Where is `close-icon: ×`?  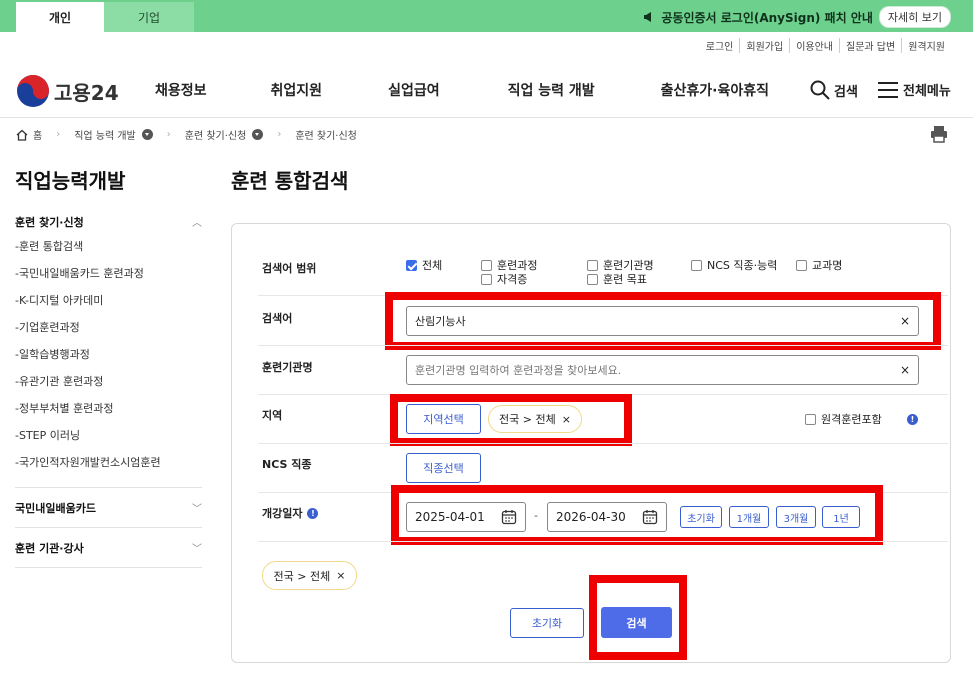 close-icon: × is located at coordinates (340, 575).